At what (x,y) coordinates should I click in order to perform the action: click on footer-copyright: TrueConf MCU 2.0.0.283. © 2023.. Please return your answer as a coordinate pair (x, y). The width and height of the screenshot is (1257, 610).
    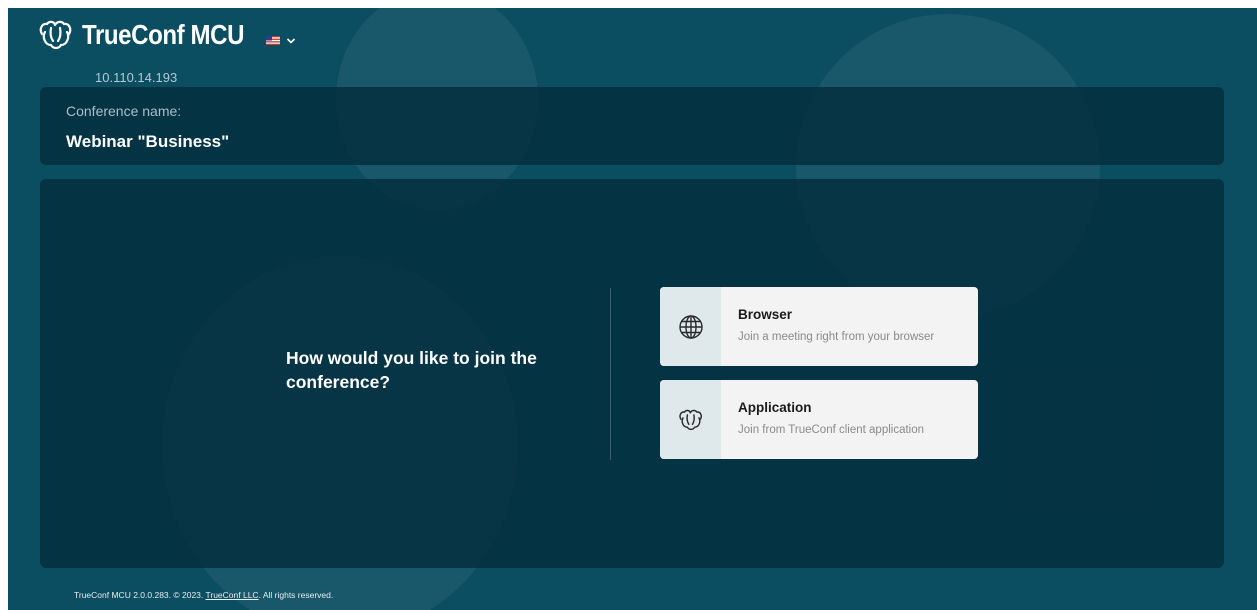
    Looking at the image, I should click on (139, 595).